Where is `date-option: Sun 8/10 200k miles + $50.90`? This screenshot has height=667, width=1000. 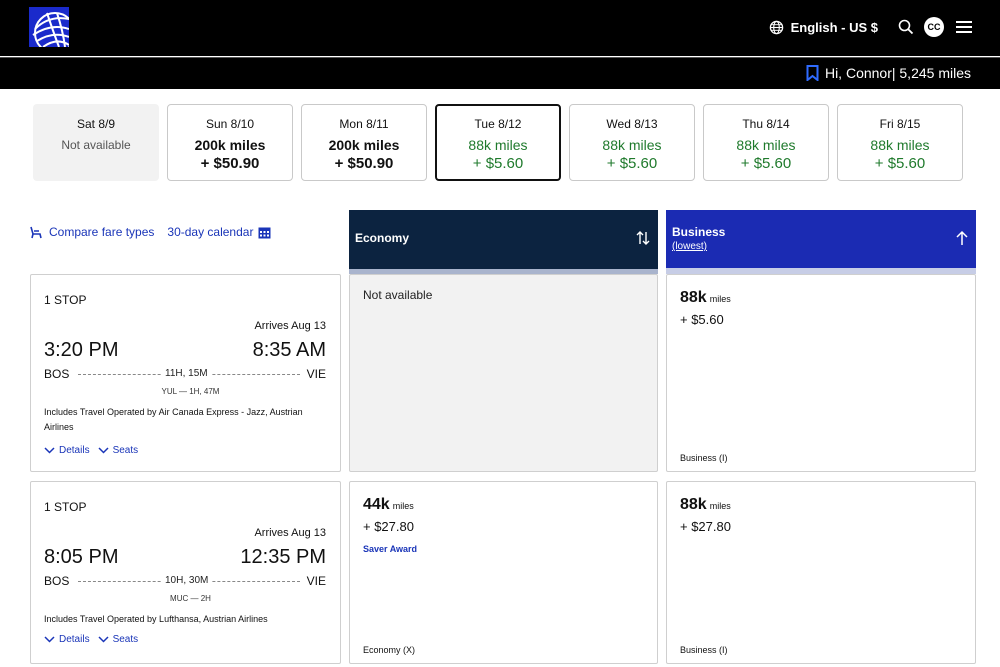 date-option: Sun 8/10 200k miles + $50.90 is located at coordinates (230, 142).